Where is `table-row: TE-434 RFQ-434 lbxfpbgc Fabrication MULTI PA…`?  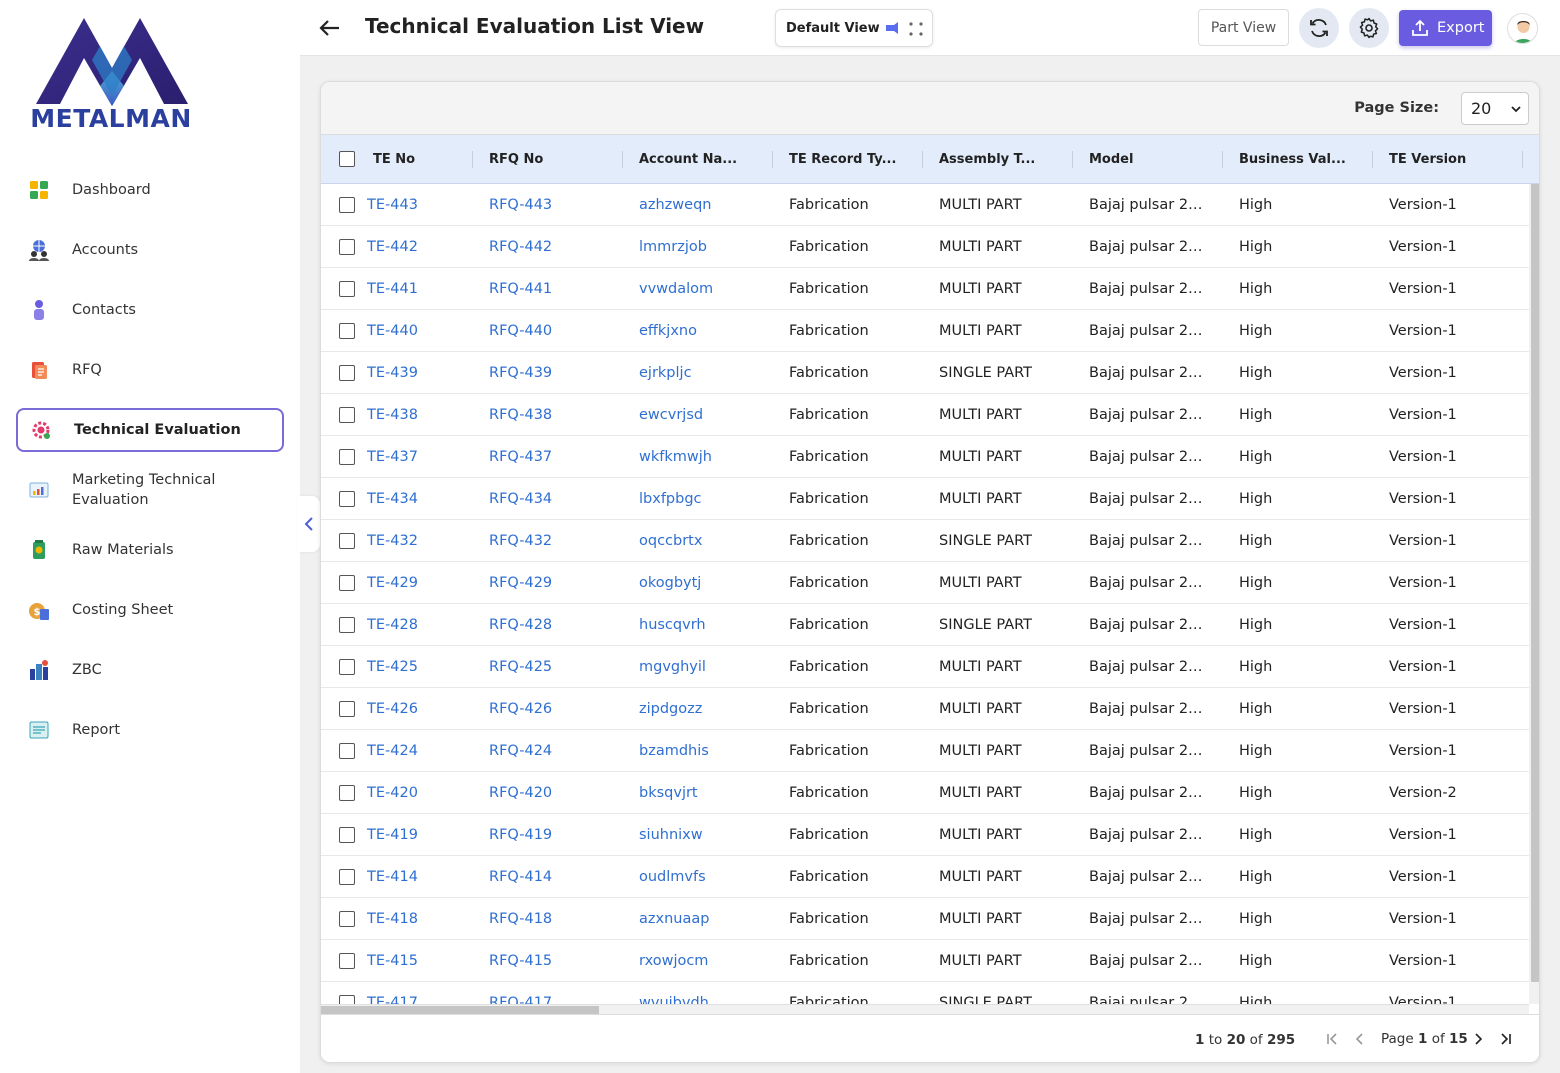
table-row: TE-434 RFQ-434 lbxfpbgc Fabrication MULTI PA… is located at coordinates (925, 499).